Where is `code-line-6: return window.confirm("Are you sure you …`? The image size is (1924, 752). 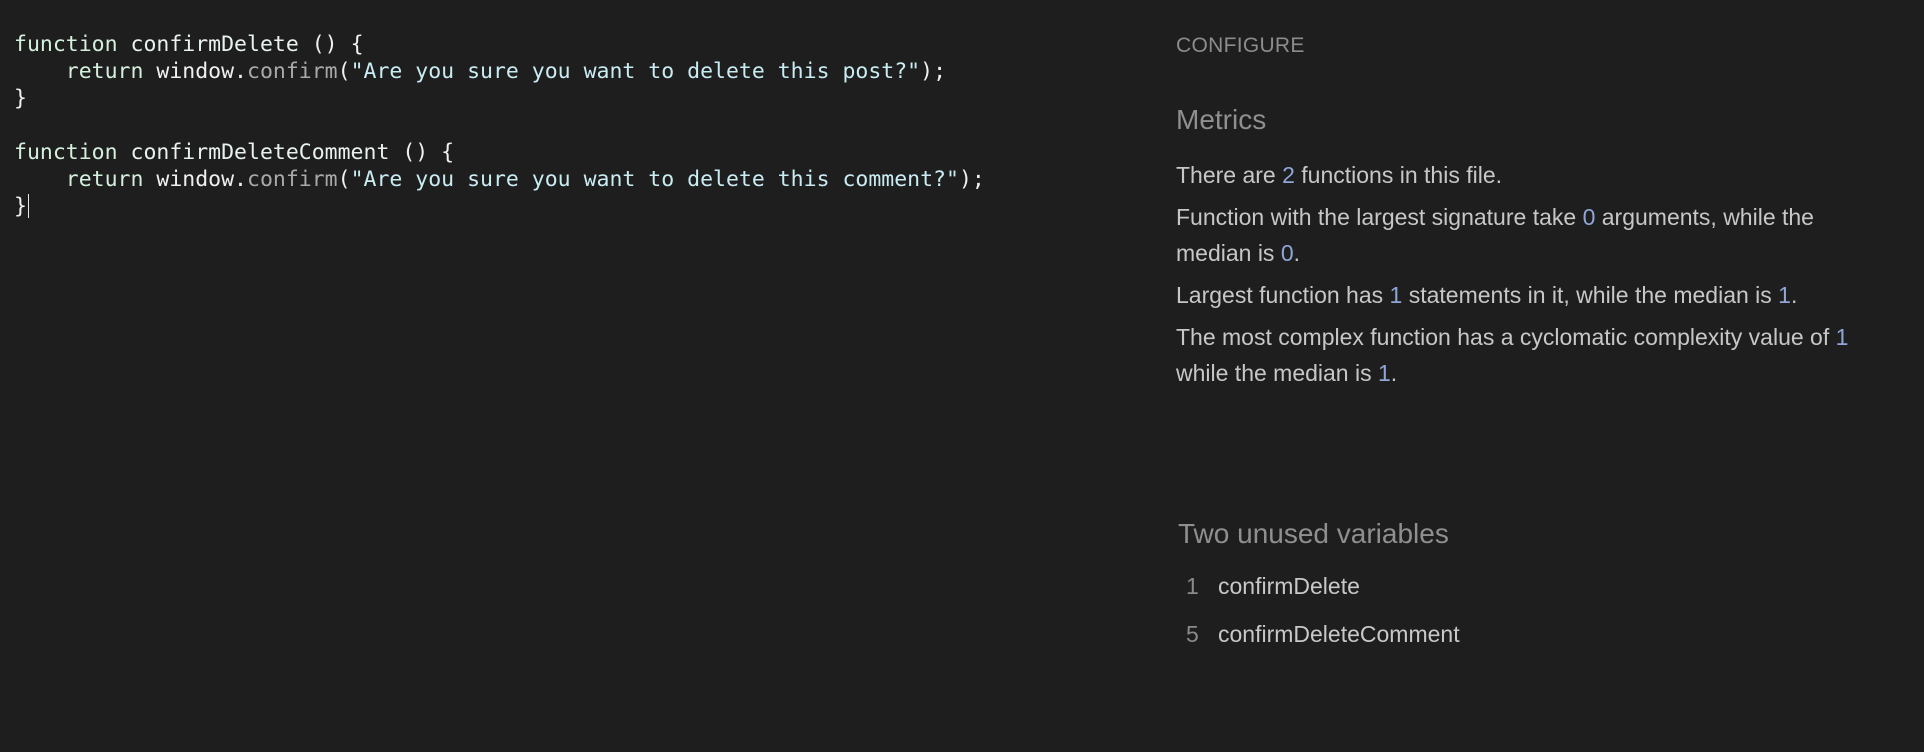 code-line-6: return window.confirm("Are you sure you … is located at coordinates (570, 179).